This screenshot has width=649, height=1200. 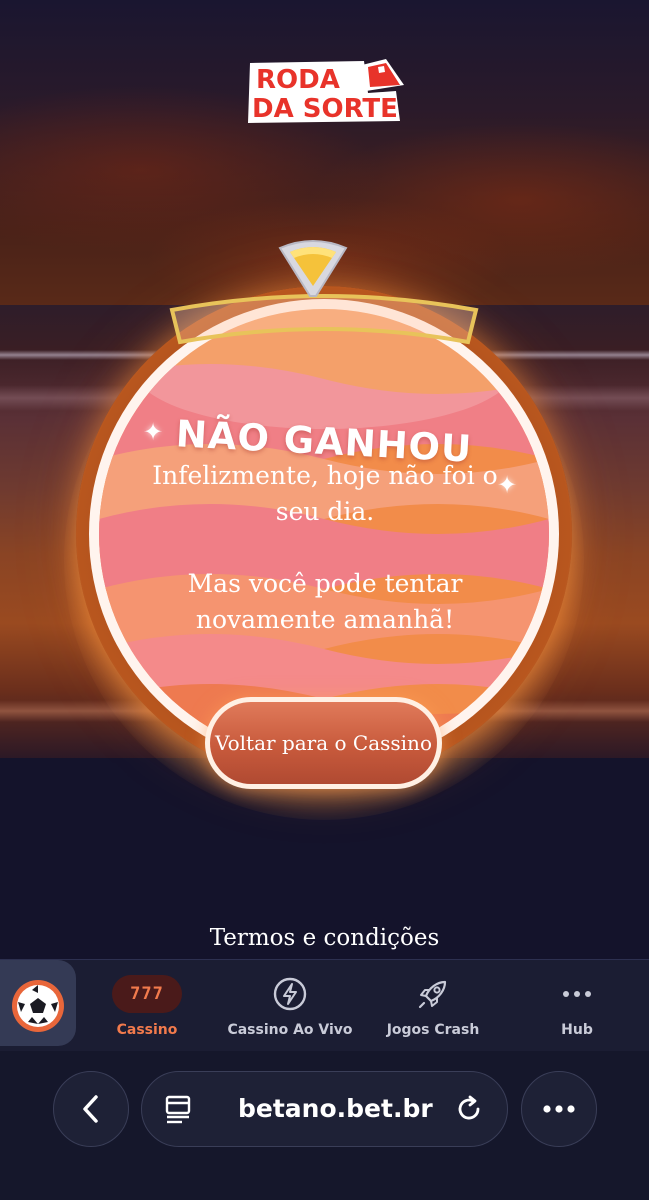 I want to click on wheel-pointer-icon, so click(x=313, y=267).